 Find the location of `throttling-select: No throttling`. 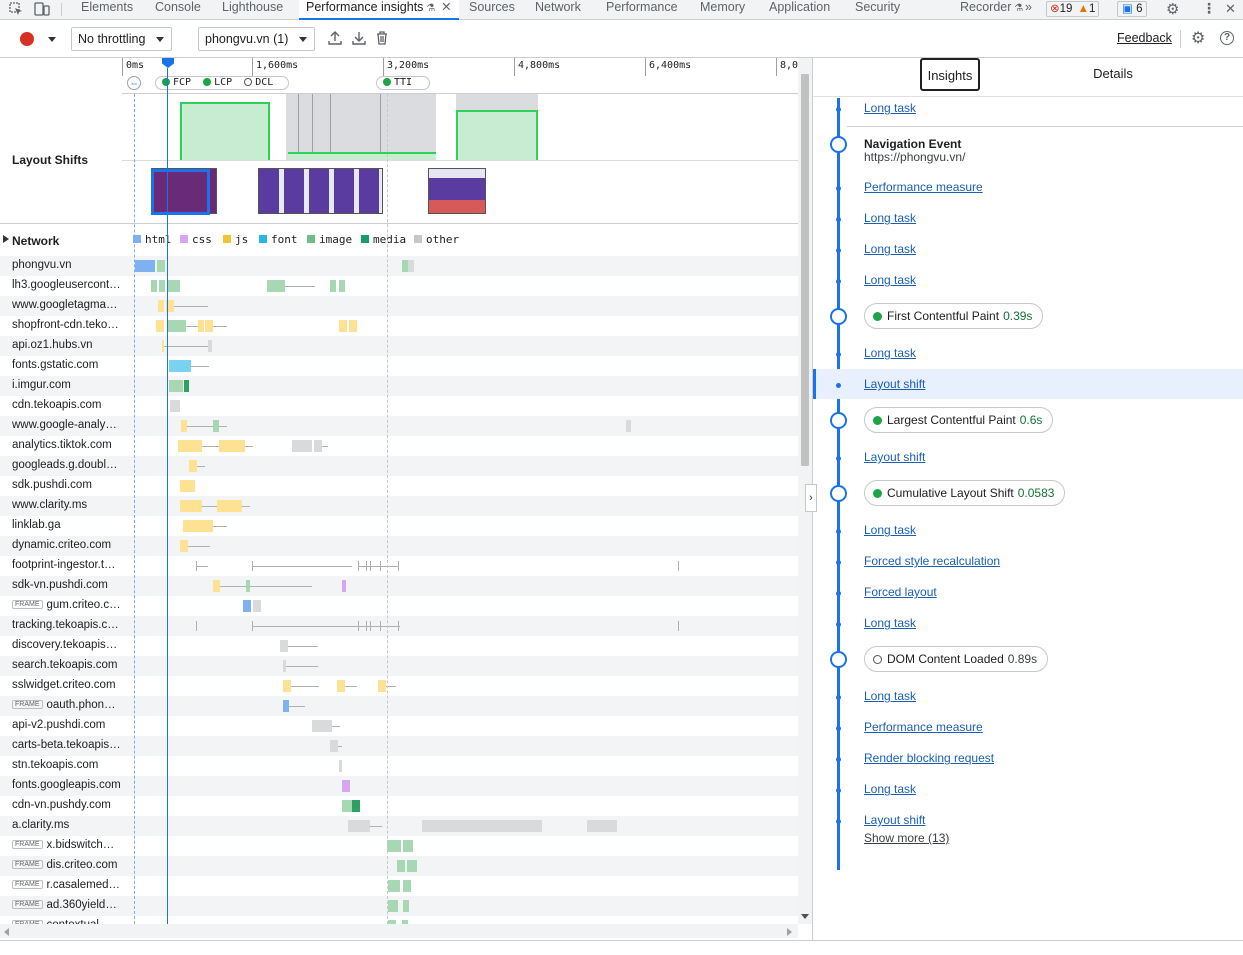

throttling-select: No throttling is located at coordinates (121, 39).